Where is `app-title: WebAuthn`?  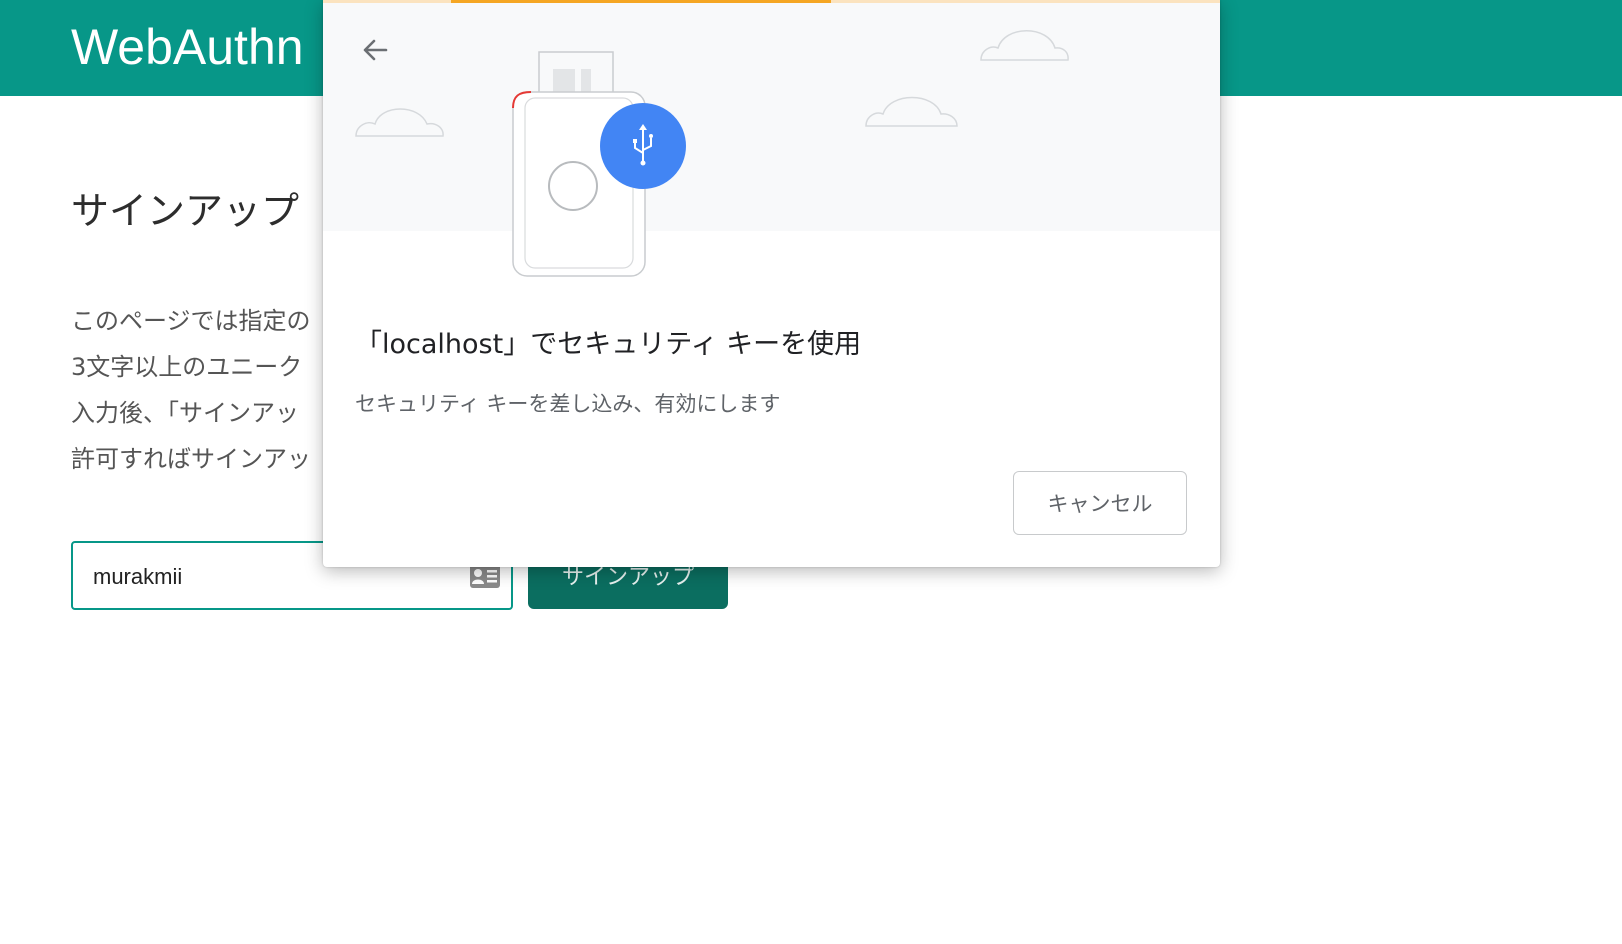
app-title: WebAuthn is located at coordinates (187, 47).